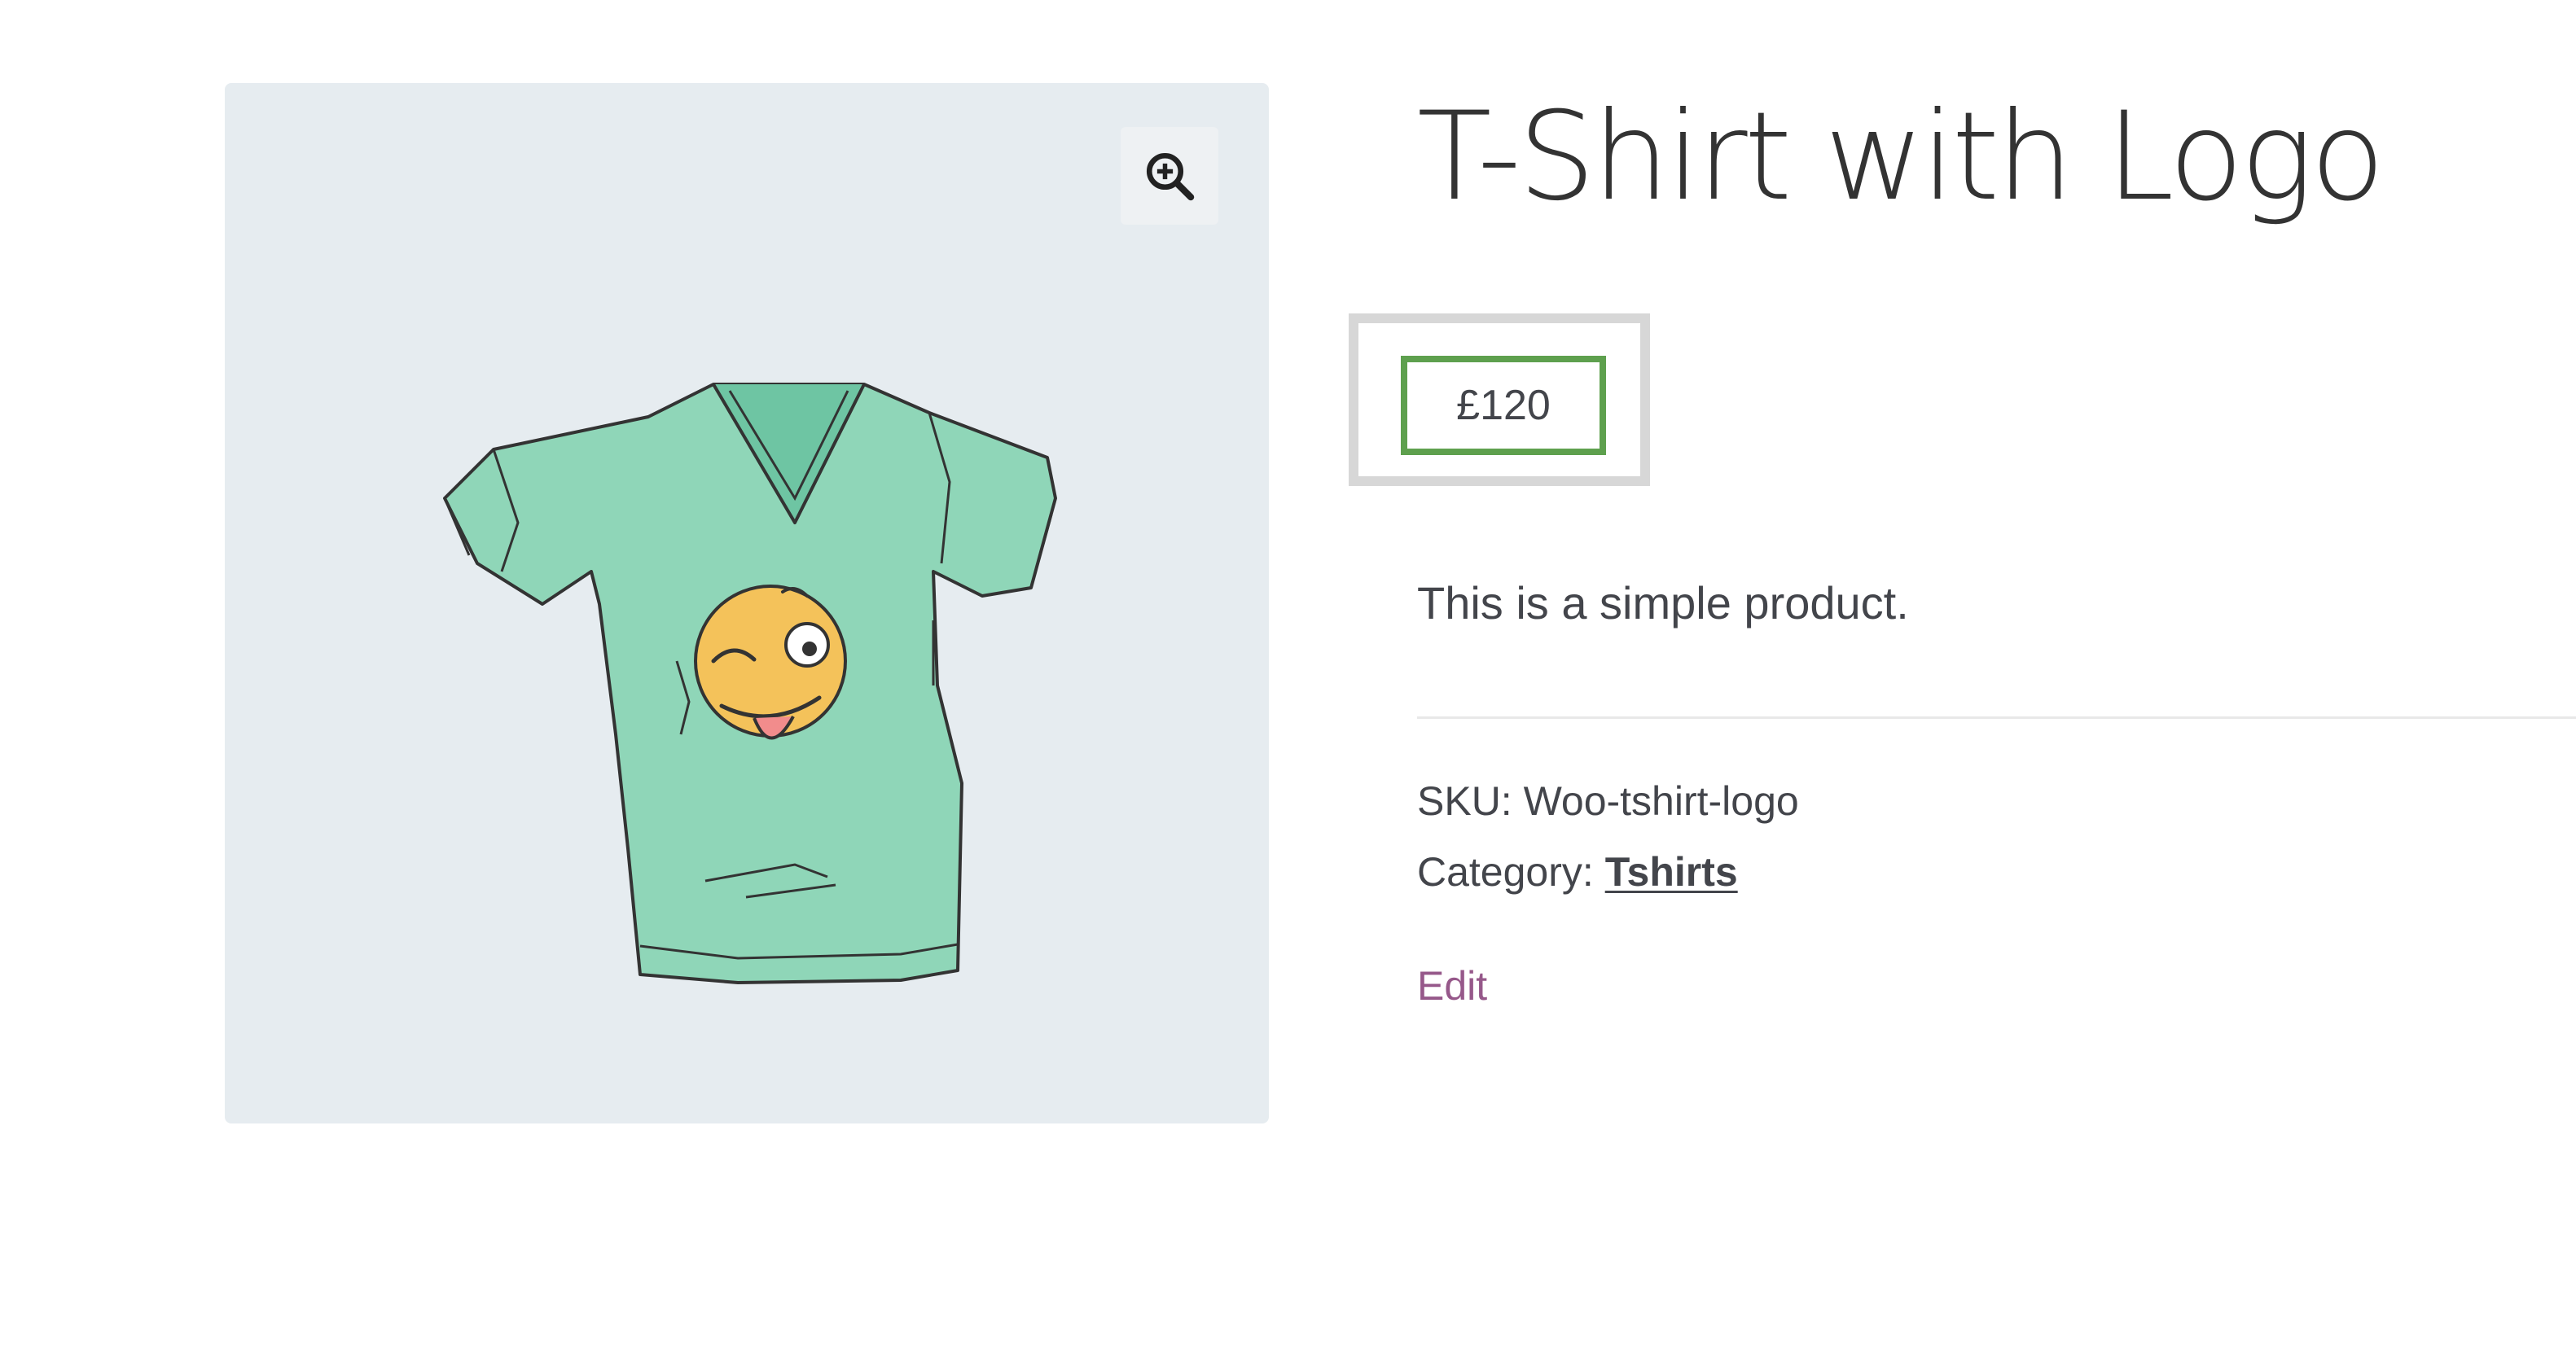  I want to click on sku-label: SKU:, so click(1464, 801).